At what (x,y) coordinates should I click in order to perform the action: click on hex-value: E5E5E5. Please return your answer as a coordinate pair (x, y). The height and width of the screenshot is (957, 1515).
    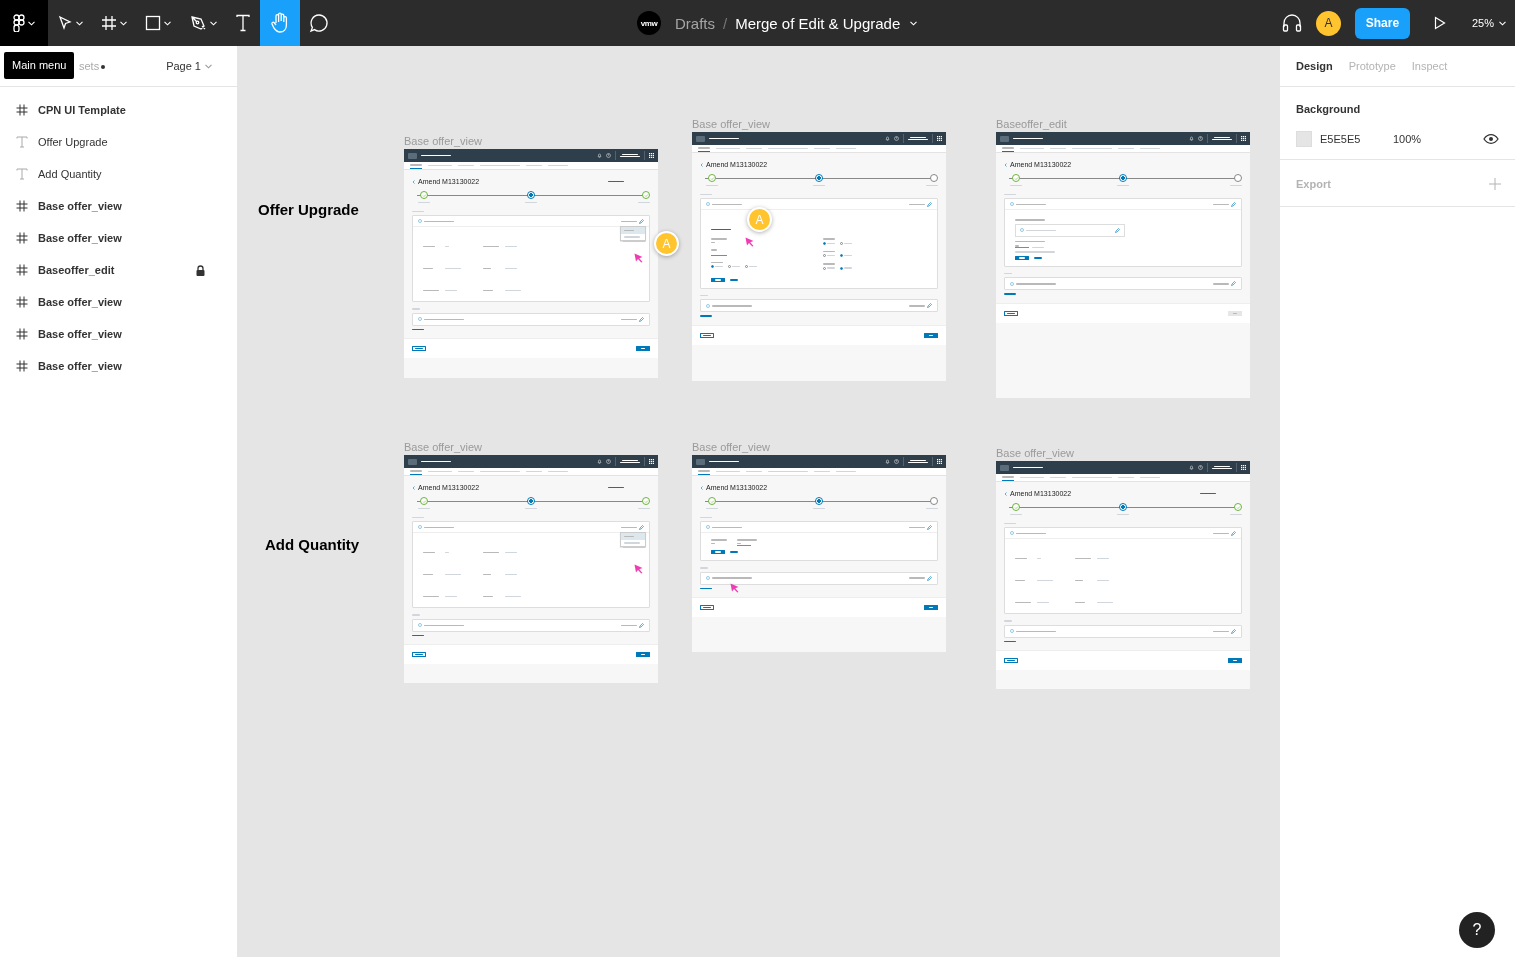
    Looking at the image, I should click on (1356, 139).